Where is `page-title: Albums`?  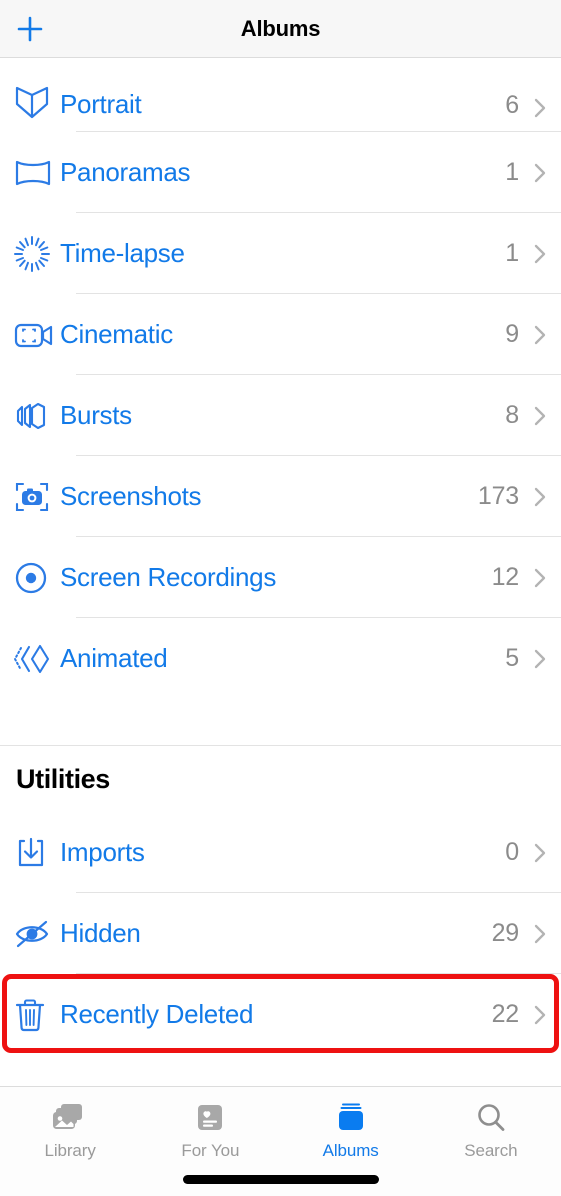
page-title: Albums is located at coordinates (280, 28).